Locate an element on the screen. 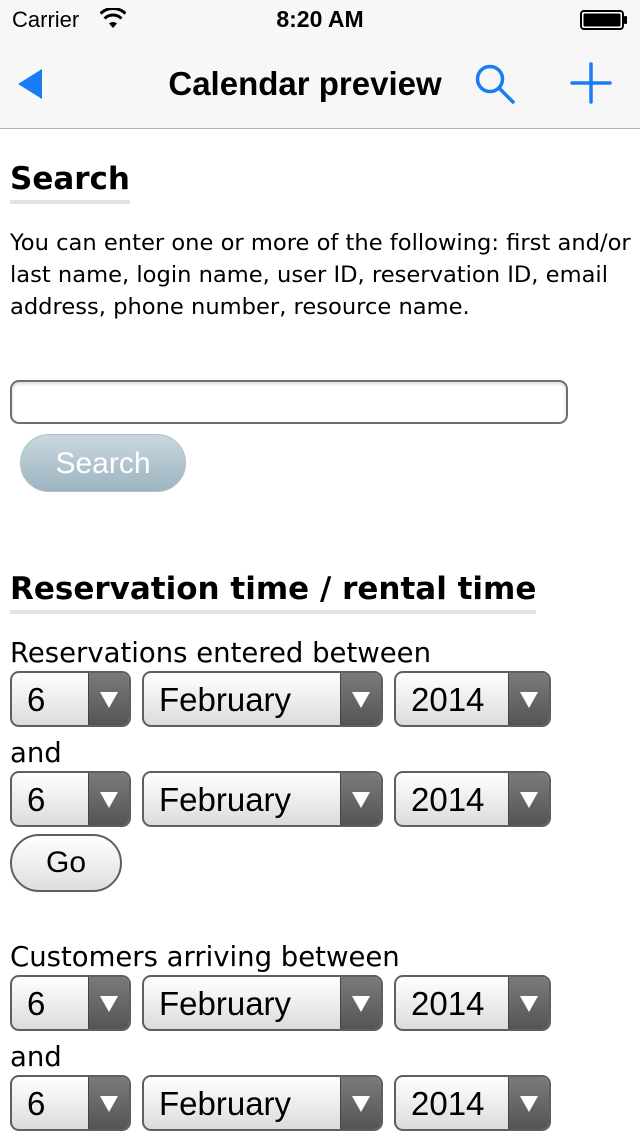 The width and height of the screenshot is (640, 1136). status-bar: Carrier 8:20 AM is located at coordinates (320, 20).